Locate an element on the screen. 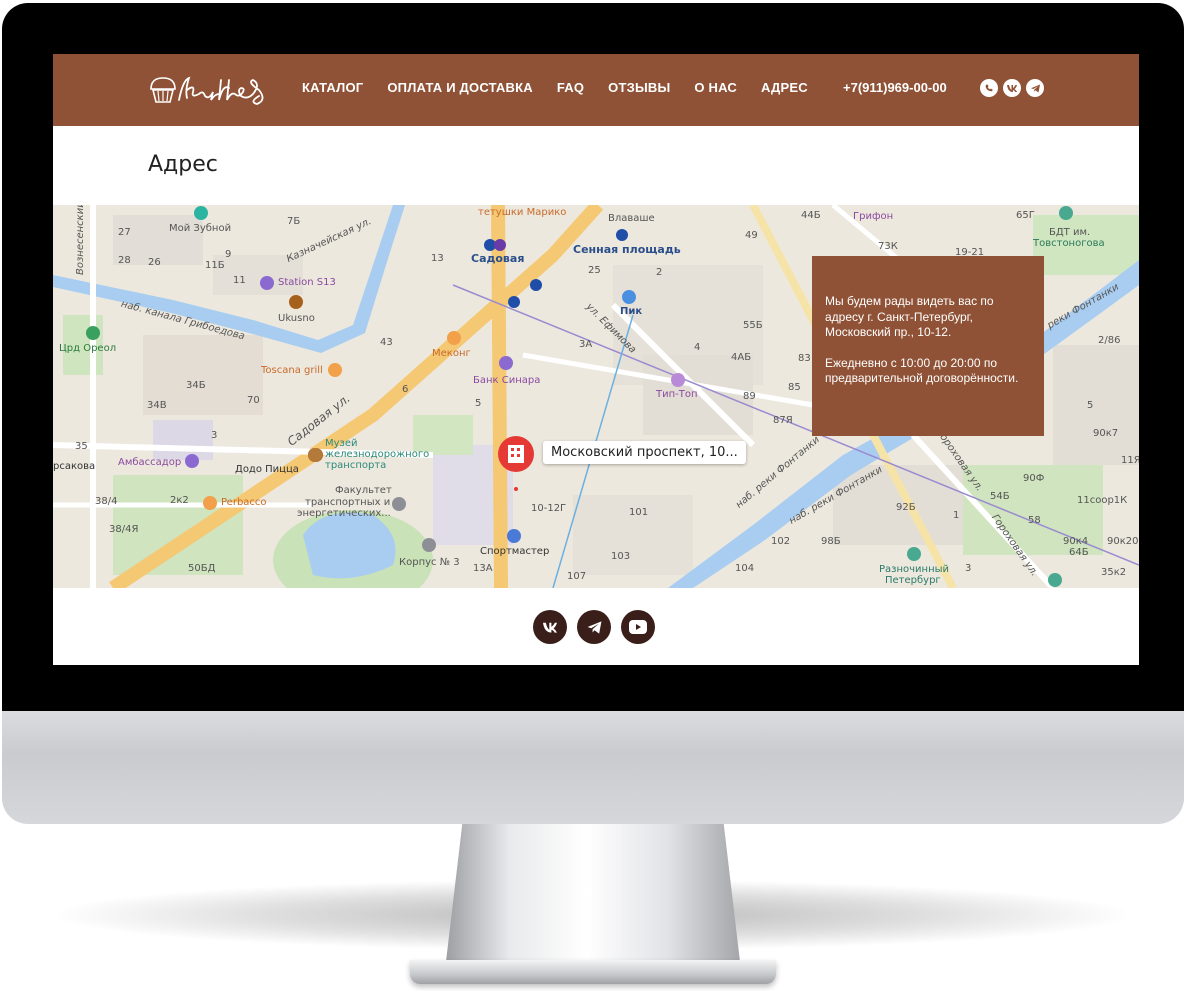 Image resolution: width=1186 pixels, height=991 pixels. map-house-number: 89 is located at coordinates (749, 396).